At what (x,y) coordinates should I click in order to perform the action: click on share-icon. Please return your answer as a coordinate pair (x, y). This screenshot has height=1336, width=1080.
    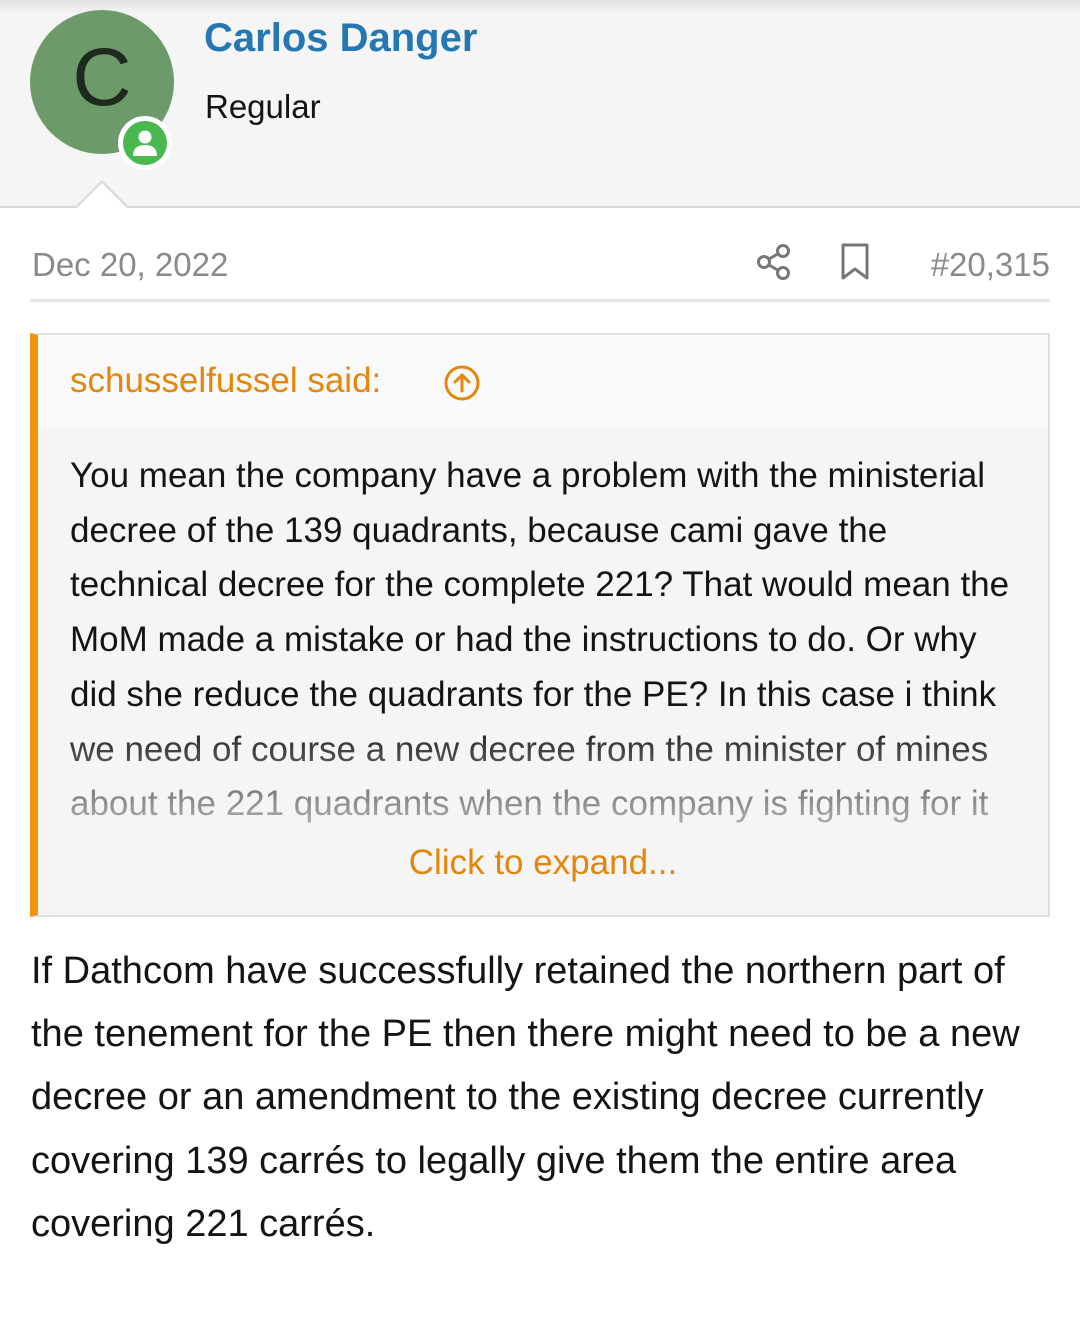
    Looking at the image, I should click on (774, 262).